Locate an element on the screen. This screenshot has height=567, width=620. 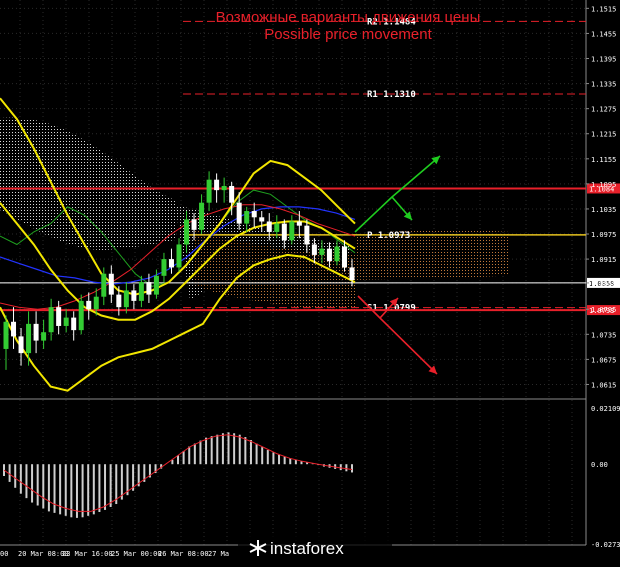
price-tick-label: 1.0975 is located at coordinates (603, 235).